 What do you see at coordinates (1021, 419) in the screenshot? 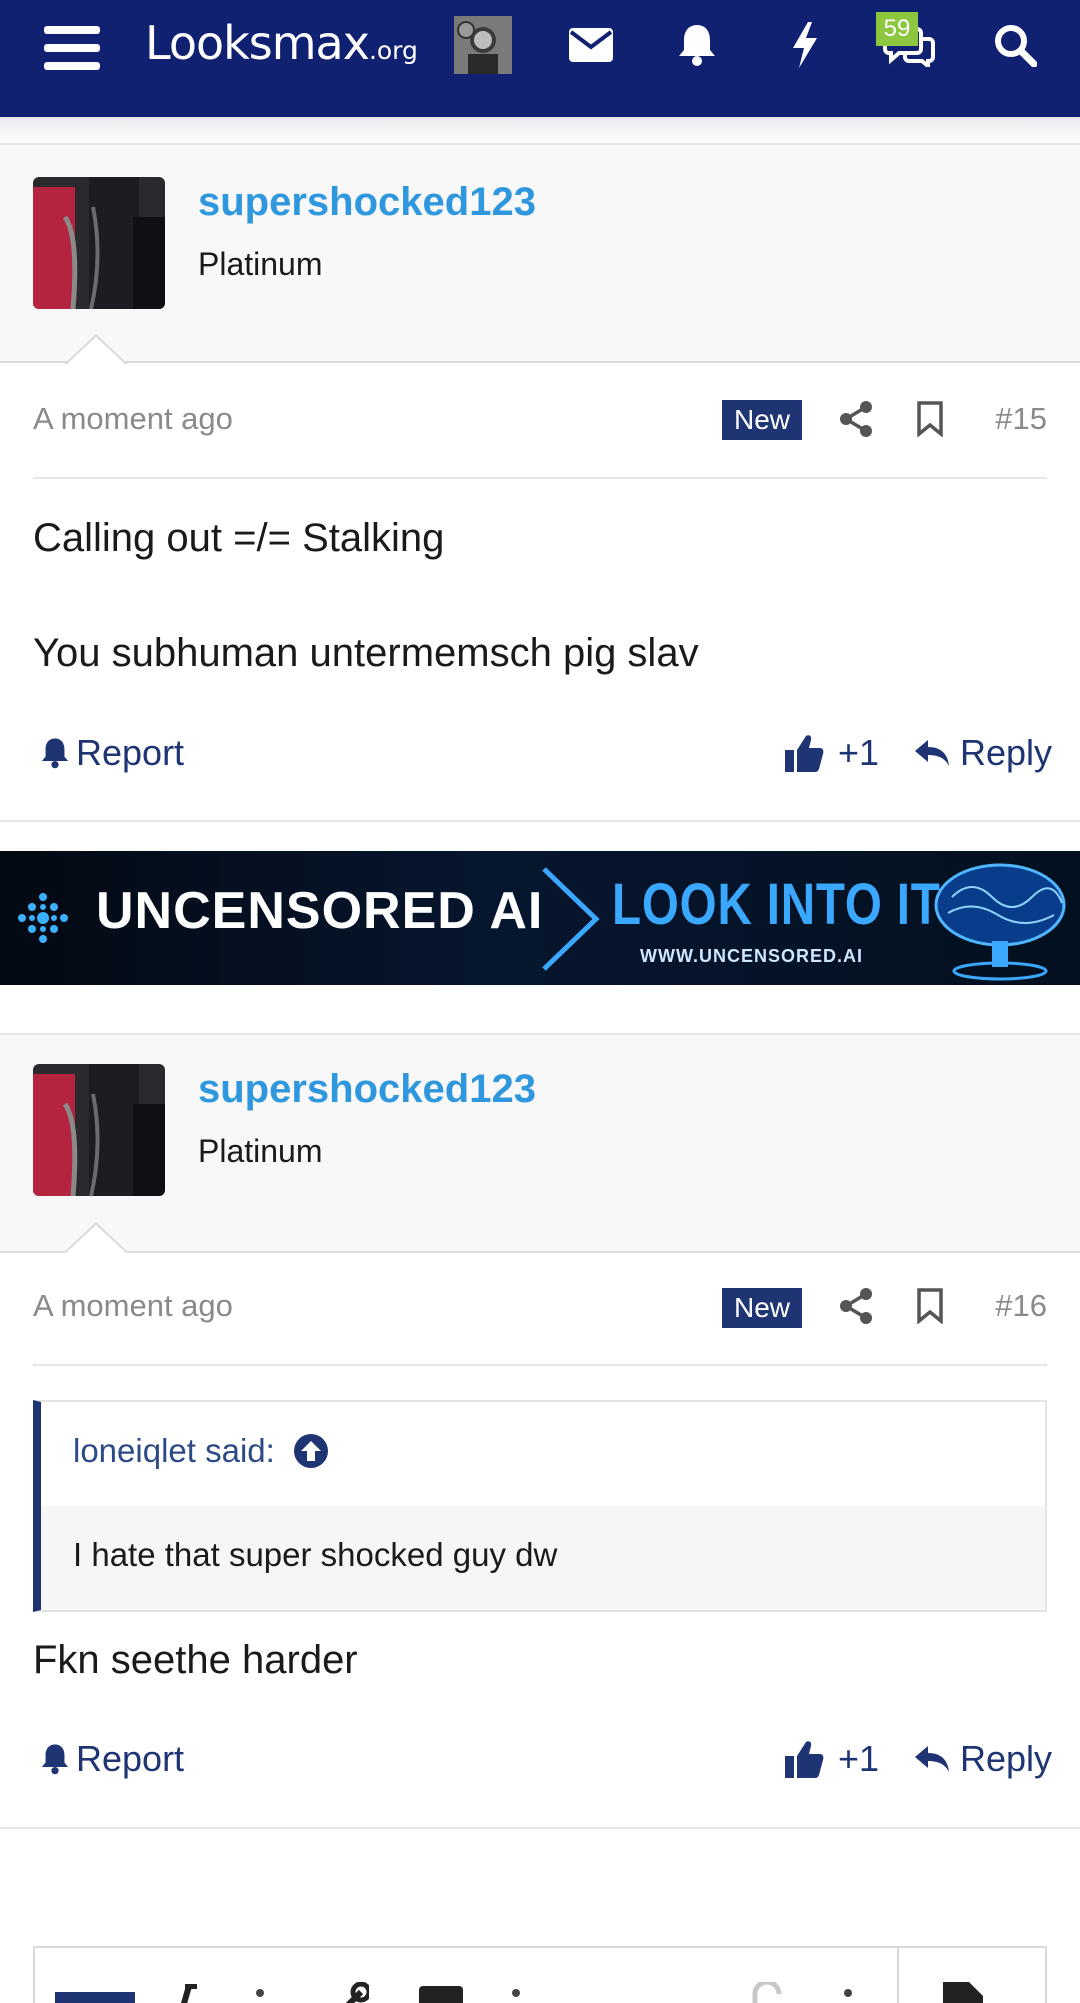
I see `post-number-link: #15` at bounding box center [1021, 419].